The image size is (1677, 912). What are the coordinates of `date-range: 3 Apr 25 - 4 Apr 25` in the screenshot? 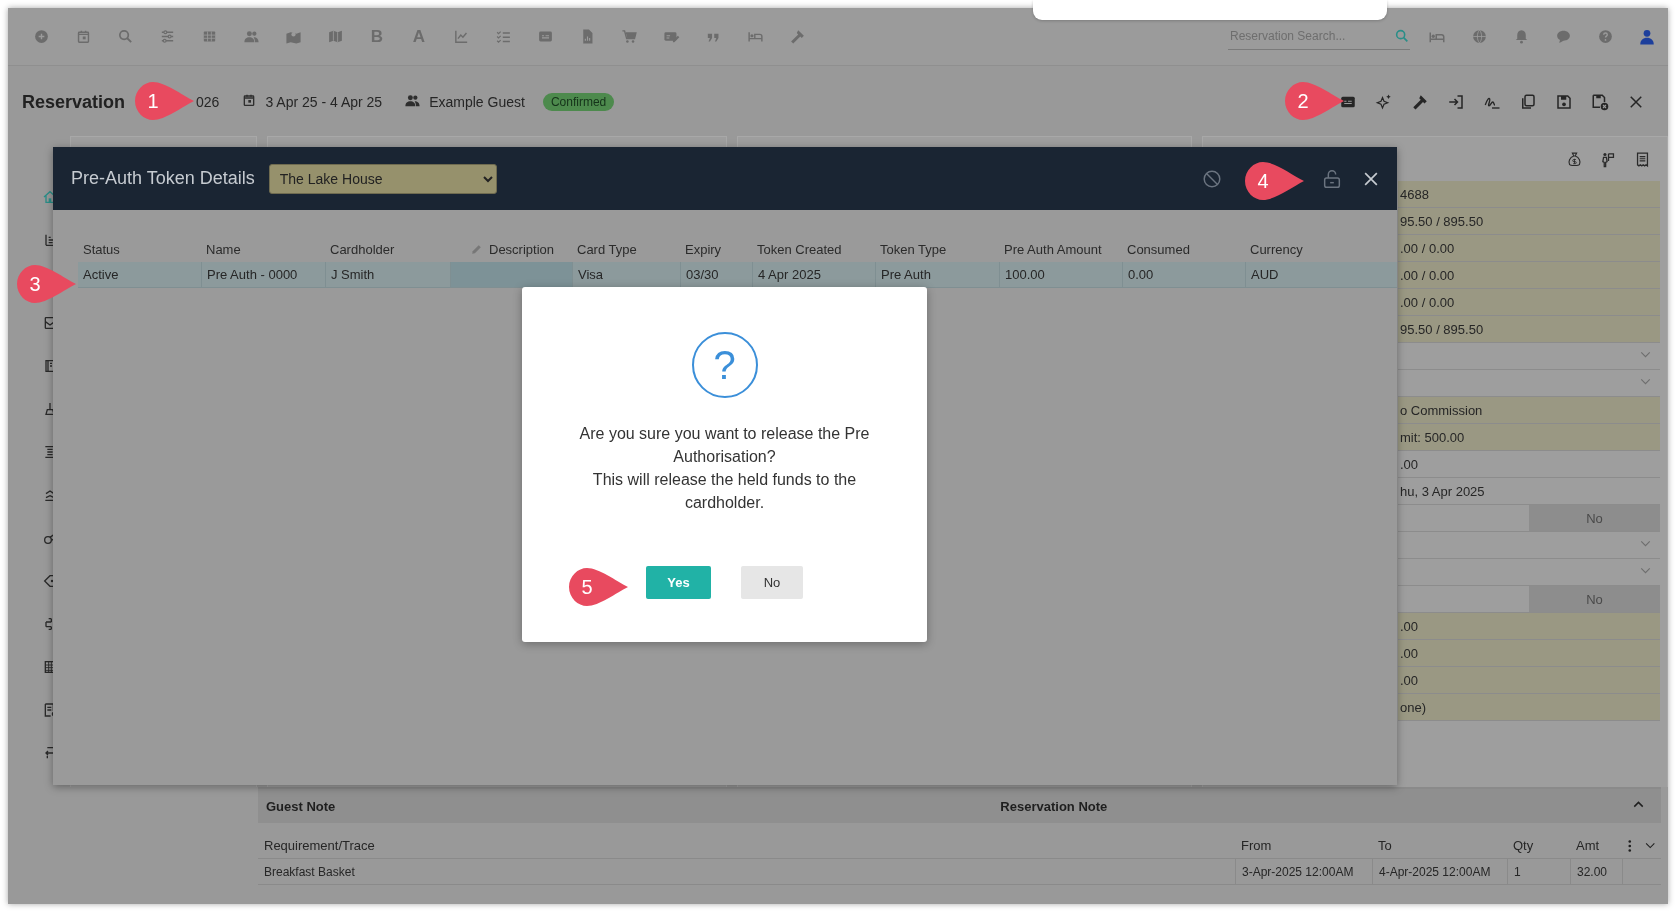 It's located at (324, 102).